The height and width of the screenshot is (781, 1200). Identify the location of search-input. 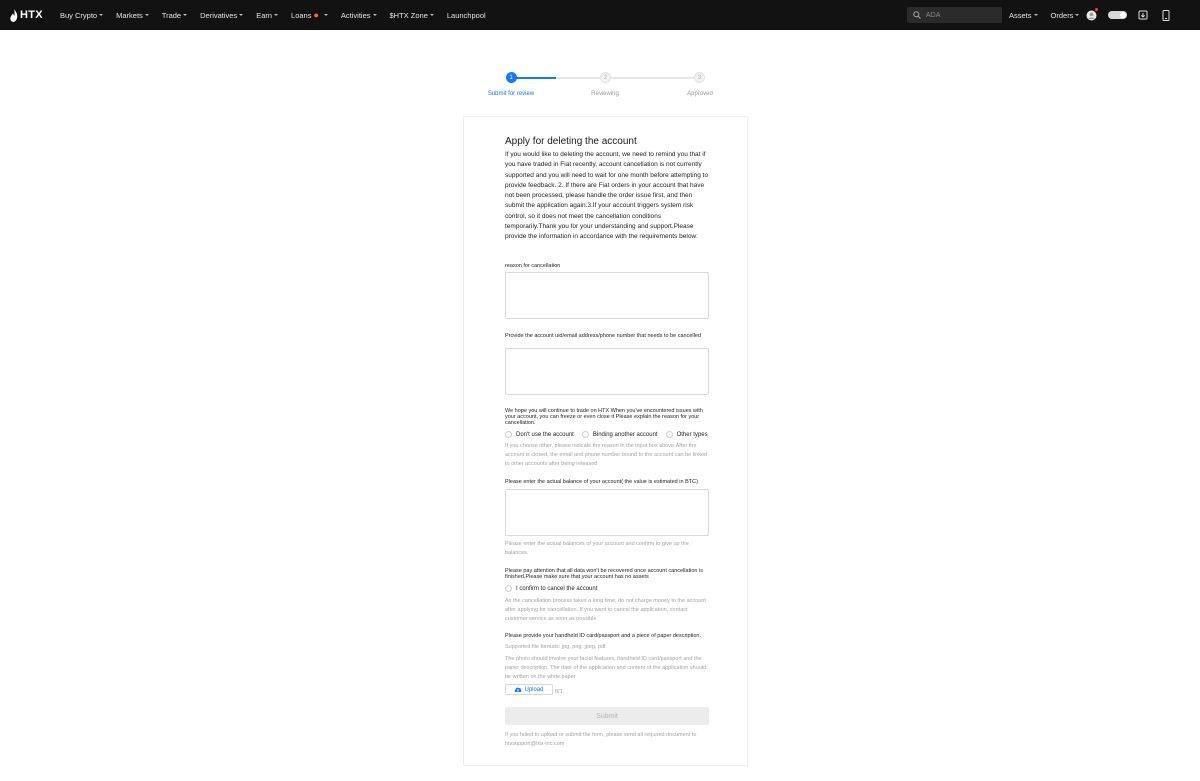
(961, 15).